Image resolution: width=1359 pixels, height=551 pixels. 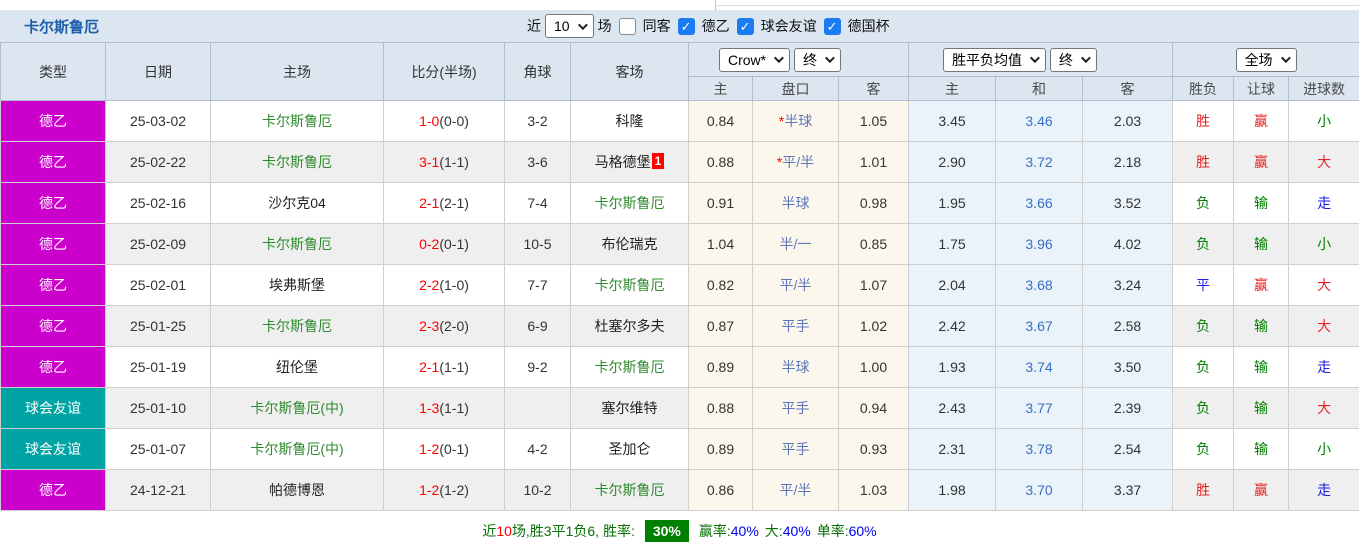 What do you see at coordinates (630, 72) in the screenshot?
I see `col-header-away: 客场` at bounding box center [630, 72].